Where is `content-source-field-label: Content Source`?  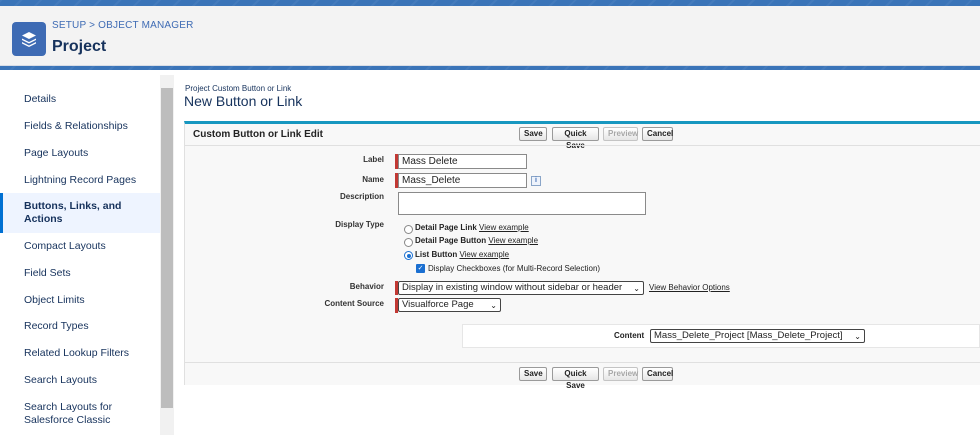
content-source-field-label: Content Source is located at coordinates (354, 303).